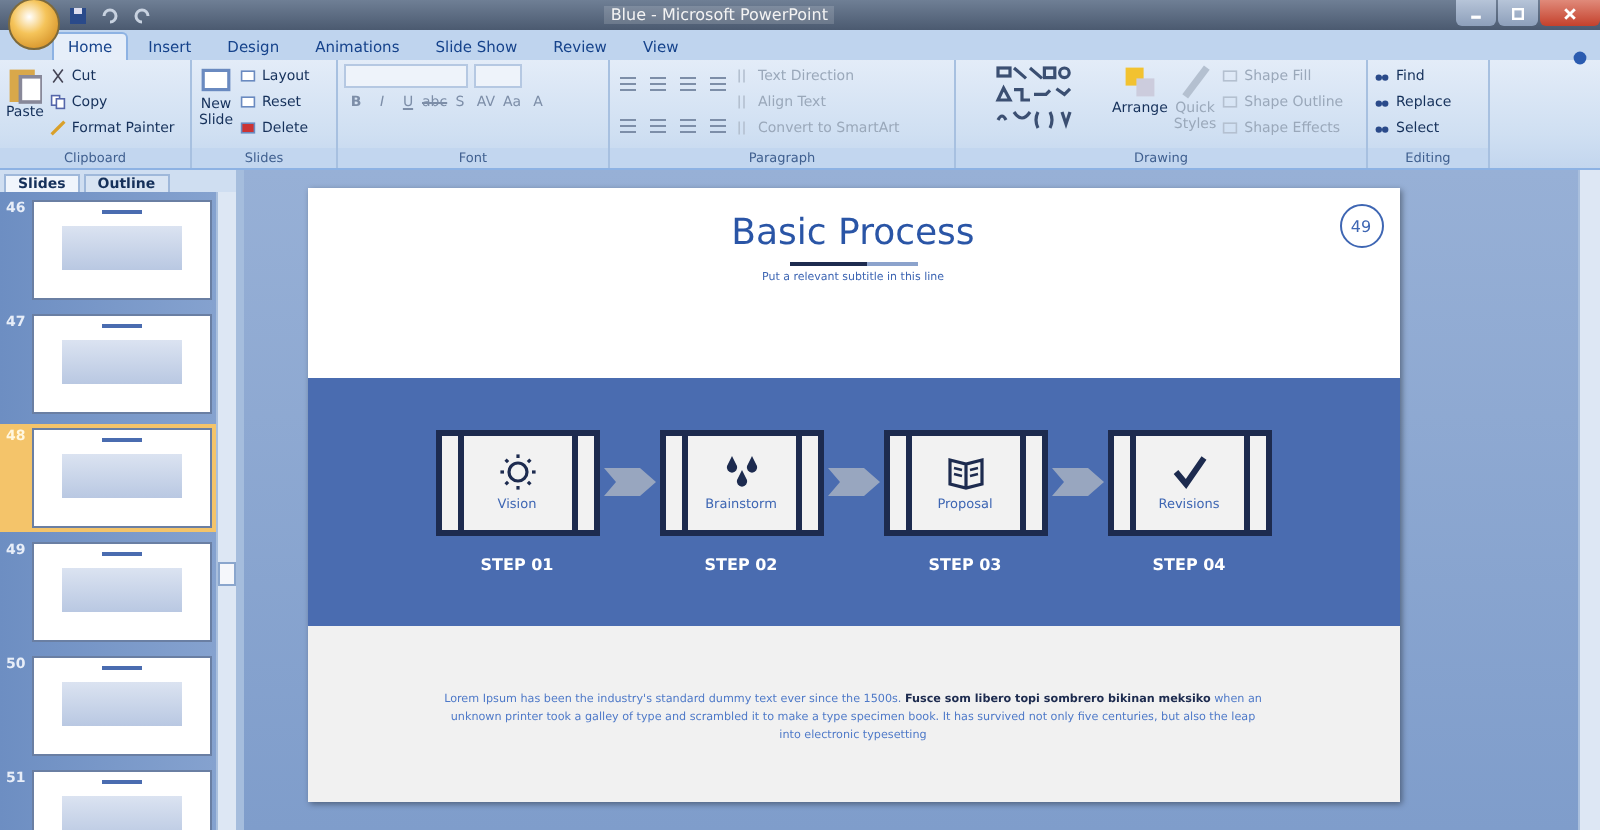  Describe the element at coordinates (248, 101) in the screenshot. I see `reset-icon` at that location.